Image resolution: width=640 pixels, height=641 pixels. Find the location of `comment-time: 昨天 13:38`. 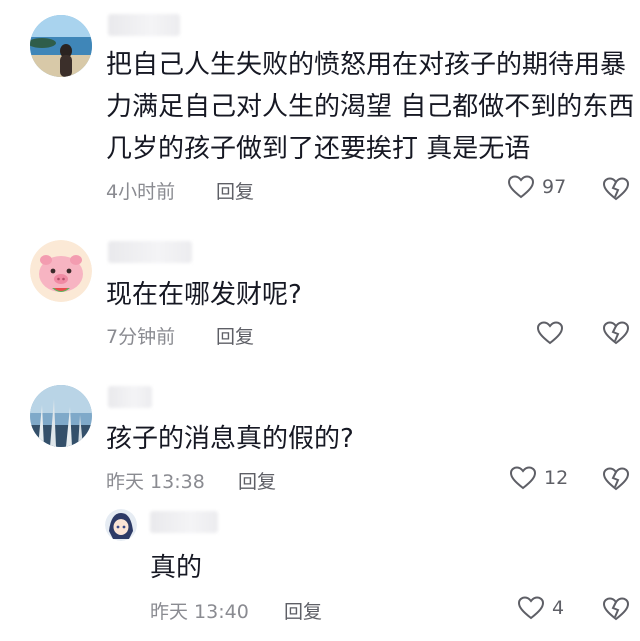

comment-time: 昨天 13:38 is located at coordinates (155, 482).